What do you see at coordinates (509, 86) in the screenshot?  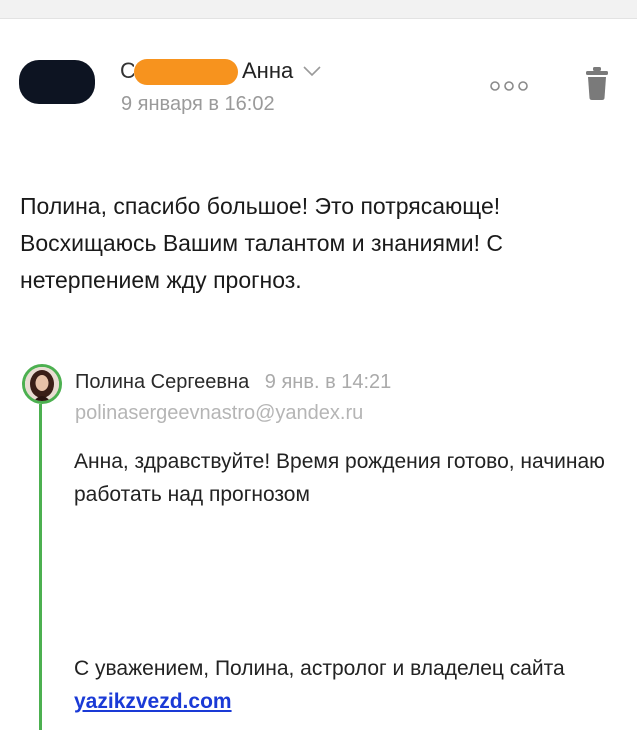 I see `more-dots-icon` at bounding box center [509, 86].